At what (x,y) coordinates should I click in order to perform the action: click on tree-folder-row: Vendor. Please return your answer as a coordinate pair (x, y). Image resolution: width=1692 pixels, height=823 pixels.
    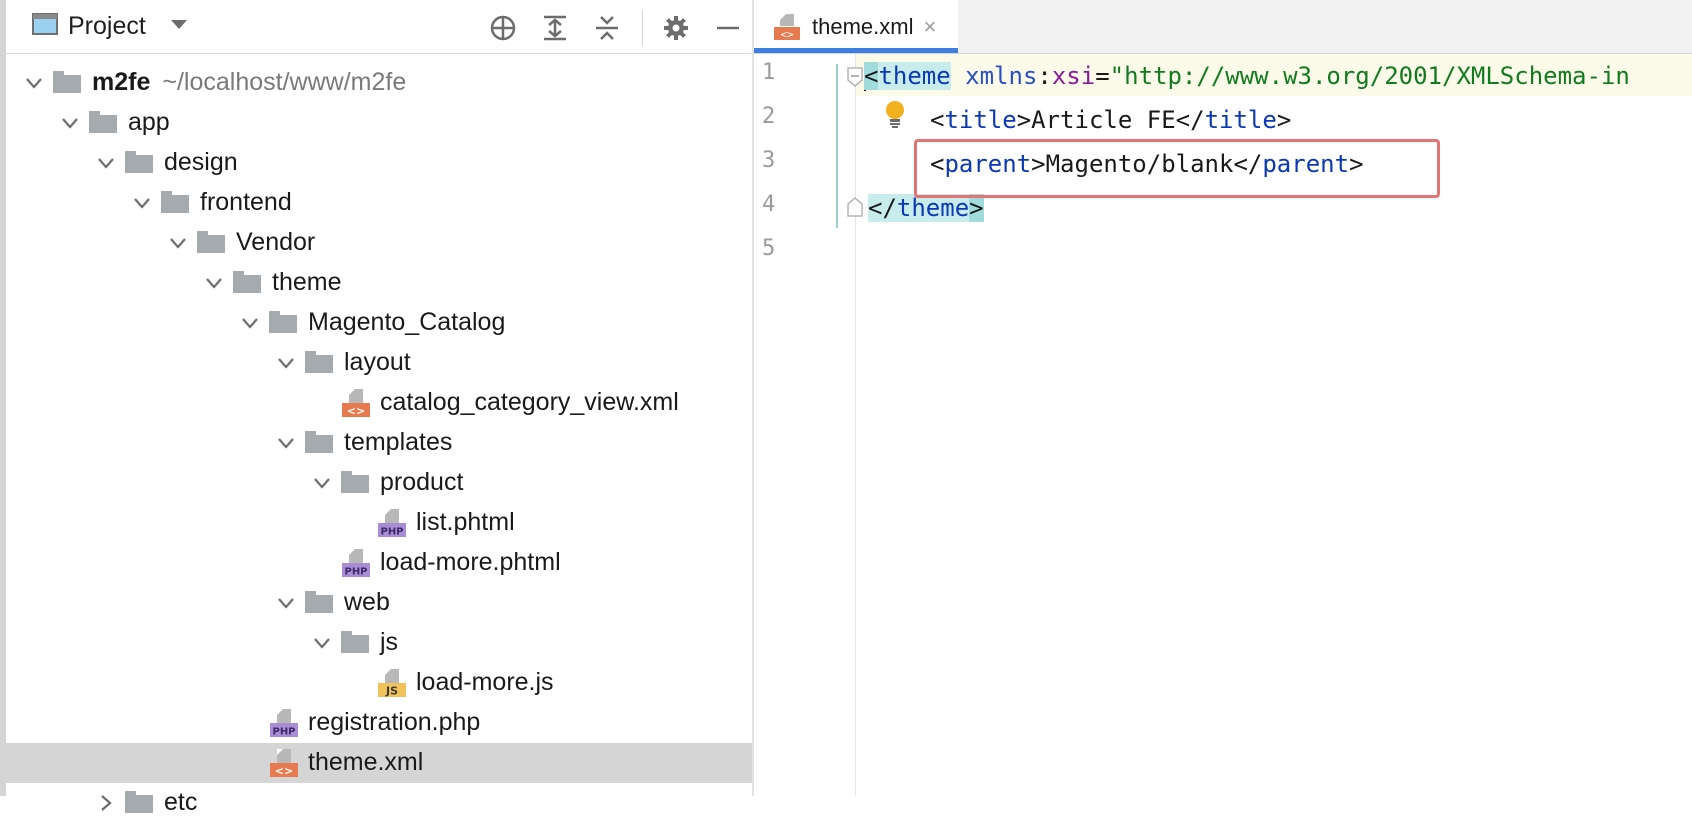
    Looking at the image, I should click on (379, 243).